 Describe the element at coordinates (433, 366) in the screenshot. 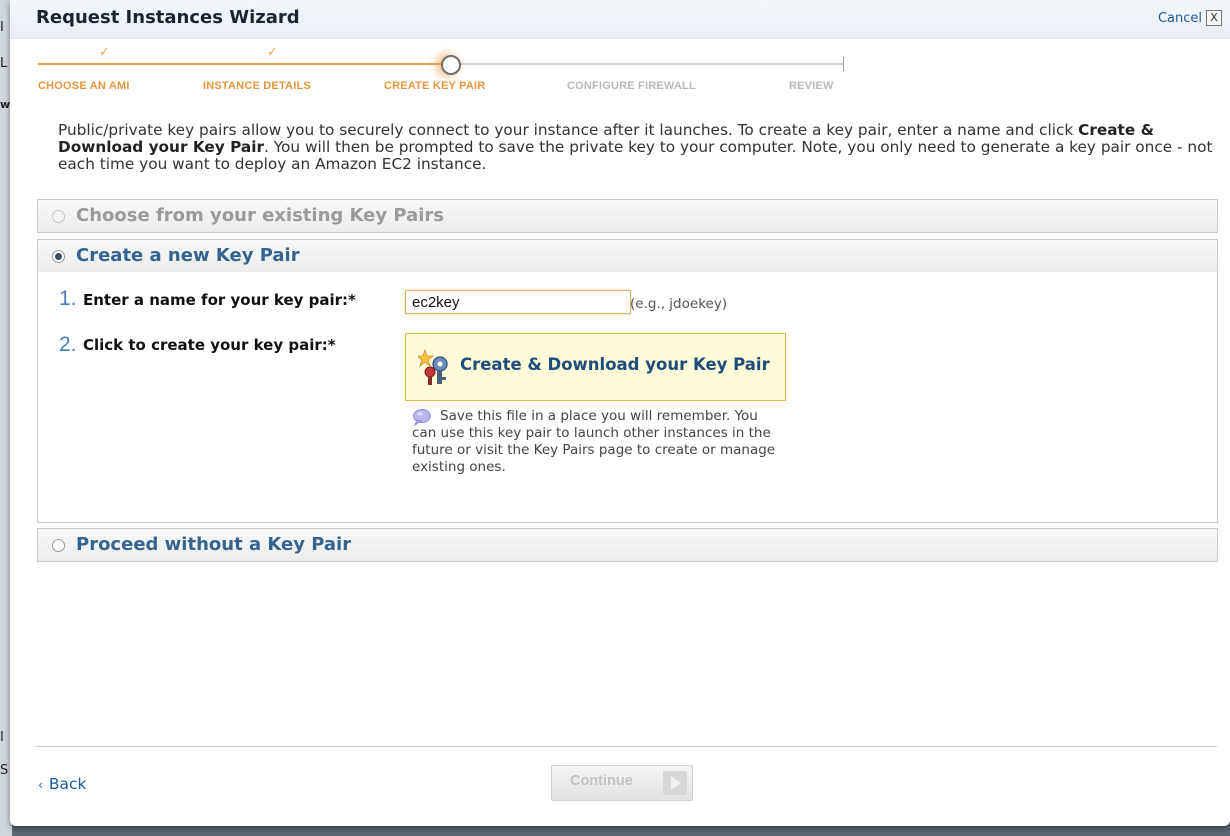

I see `keys-icon` at that location.